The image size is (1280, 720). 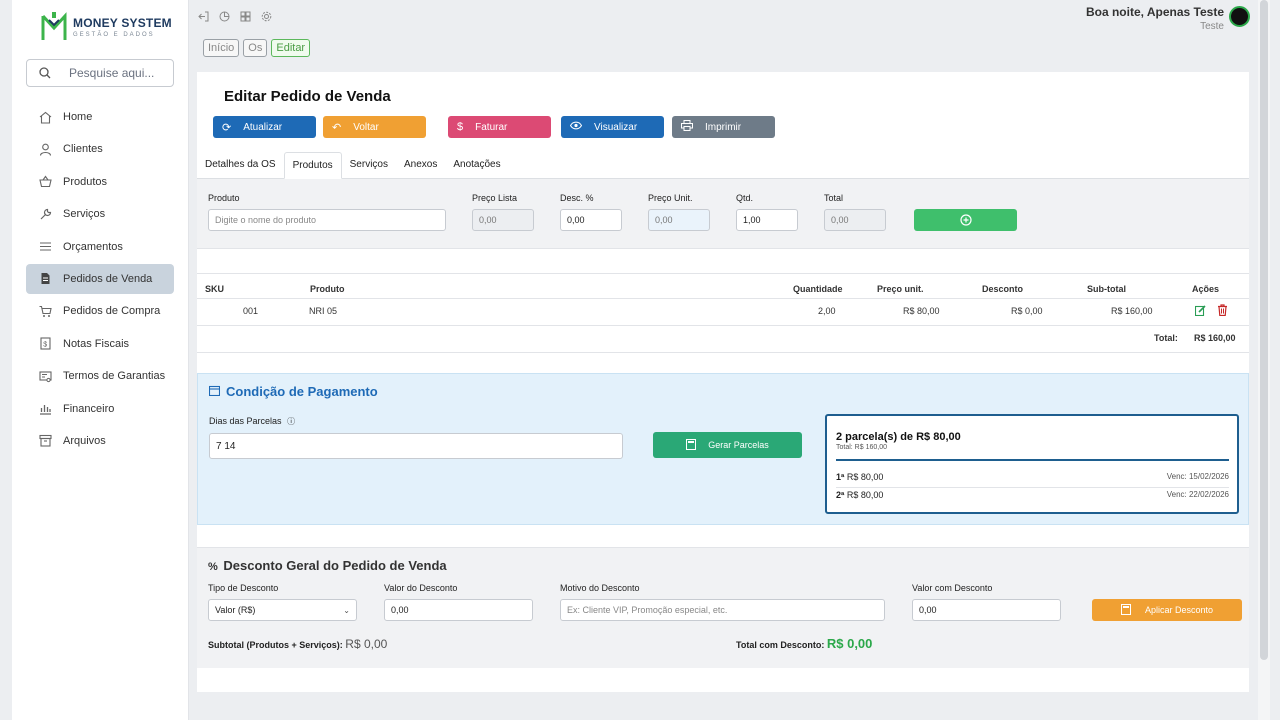 I want to click on sidebar-item-financeiro: Financeiro, so click(x=100, y=409).